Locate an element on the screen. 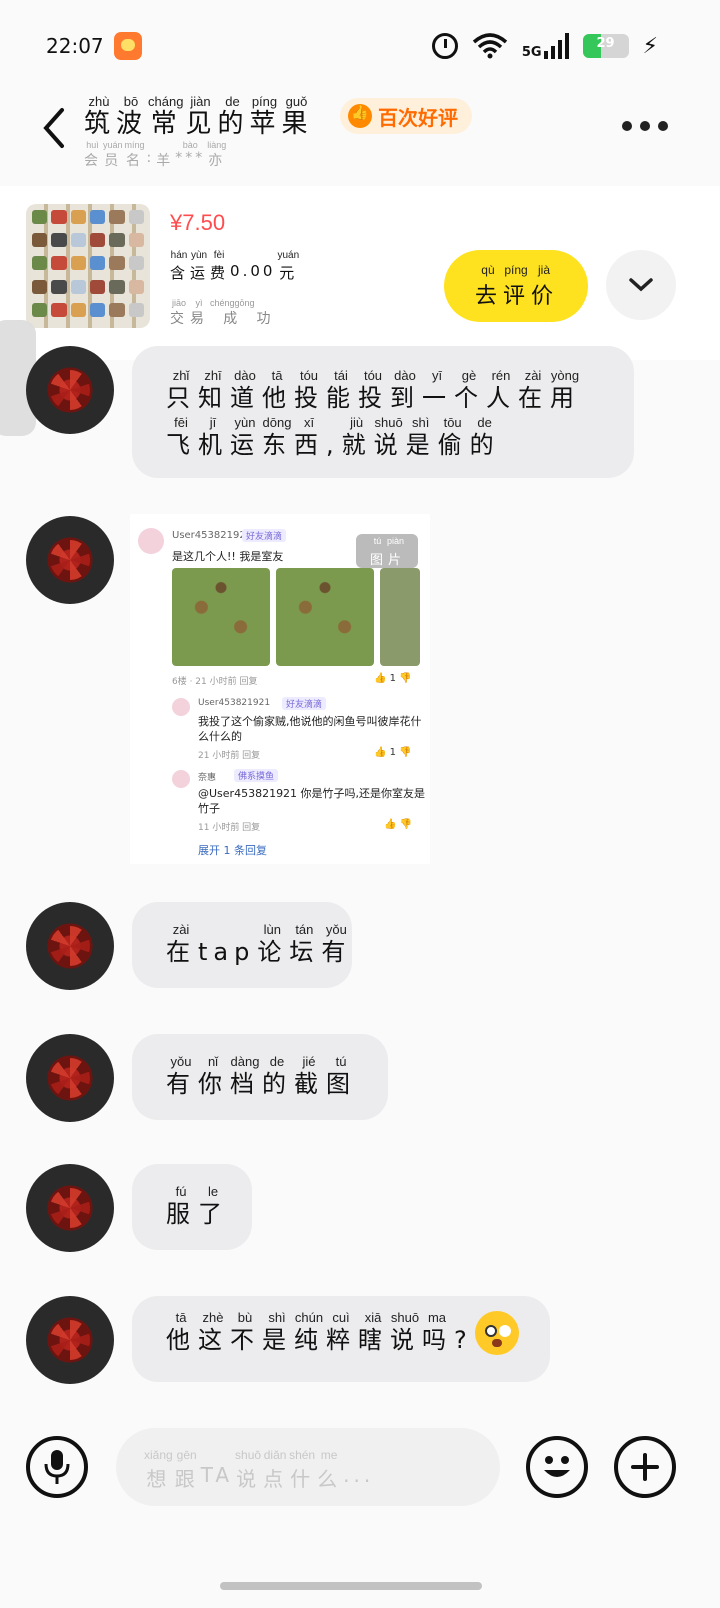 This screenshot has width=720, height=1608. member-char: huì 会 is located at coordinates (92, 155).